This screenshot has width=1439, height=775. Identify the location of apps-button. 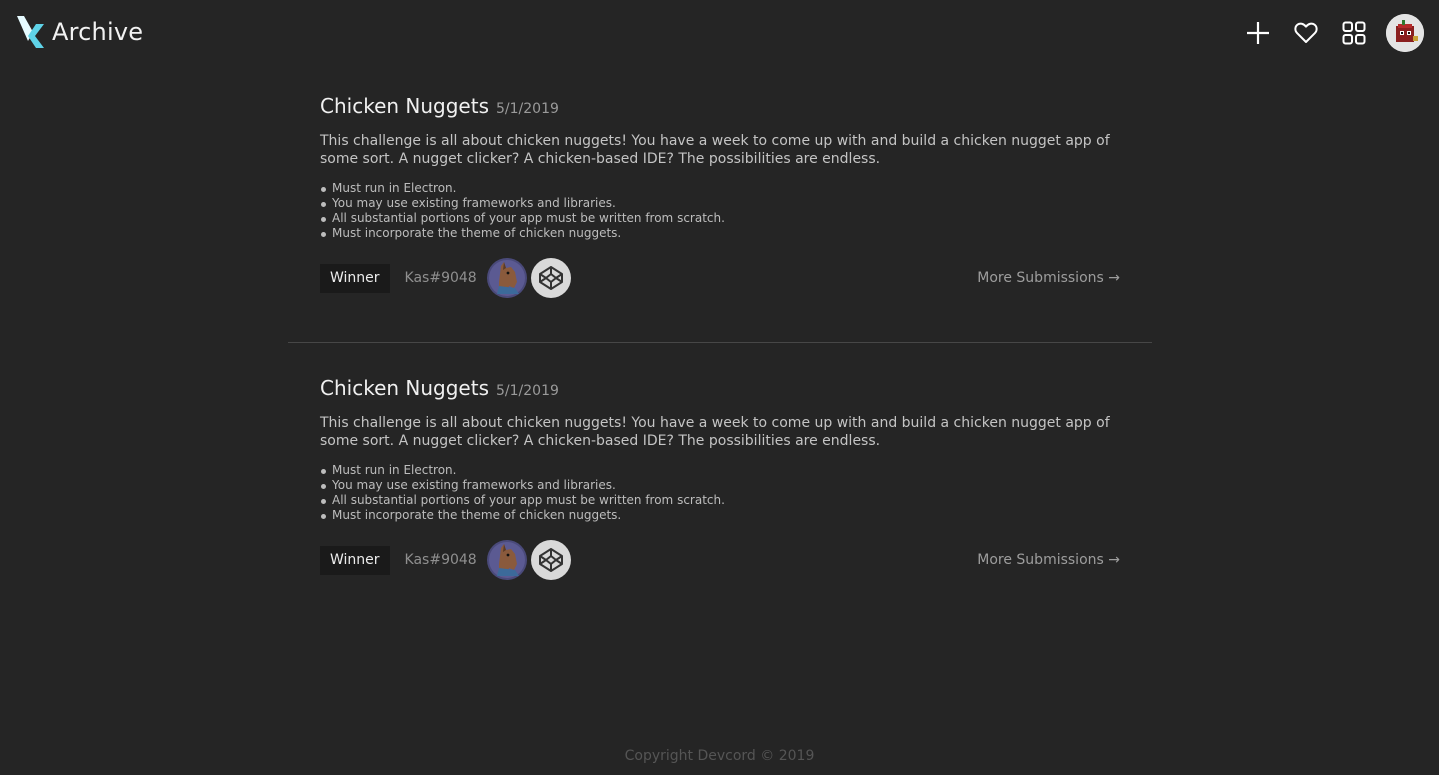
(1354, 33).